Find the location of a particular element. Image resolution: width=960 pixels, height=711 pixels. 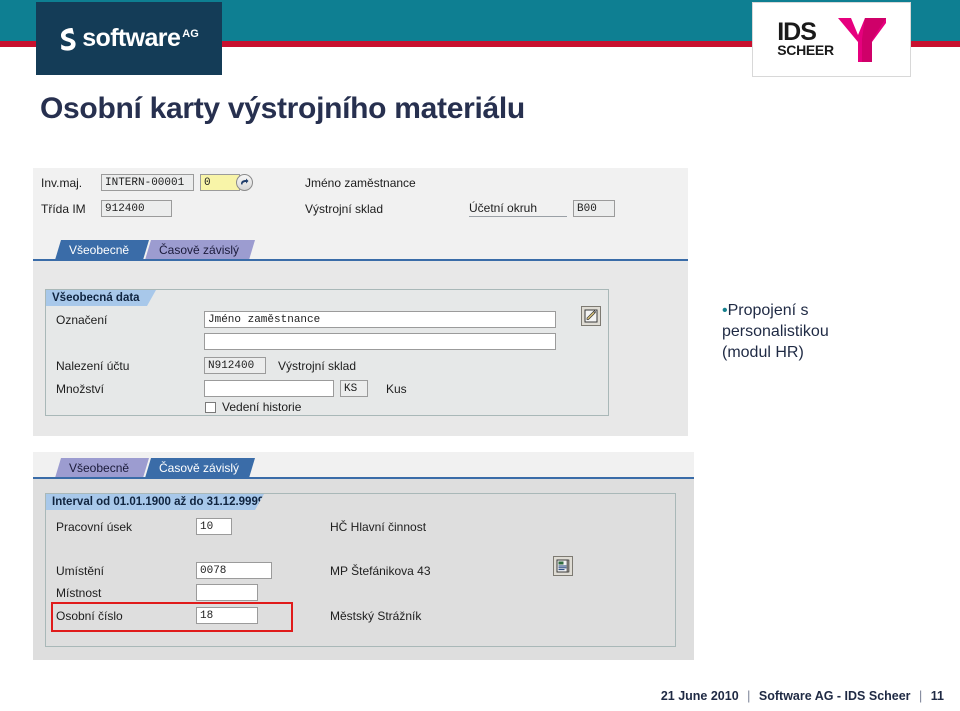

ids-scheer-logo: IDS SCHEER is located at coordinates (831, 39).